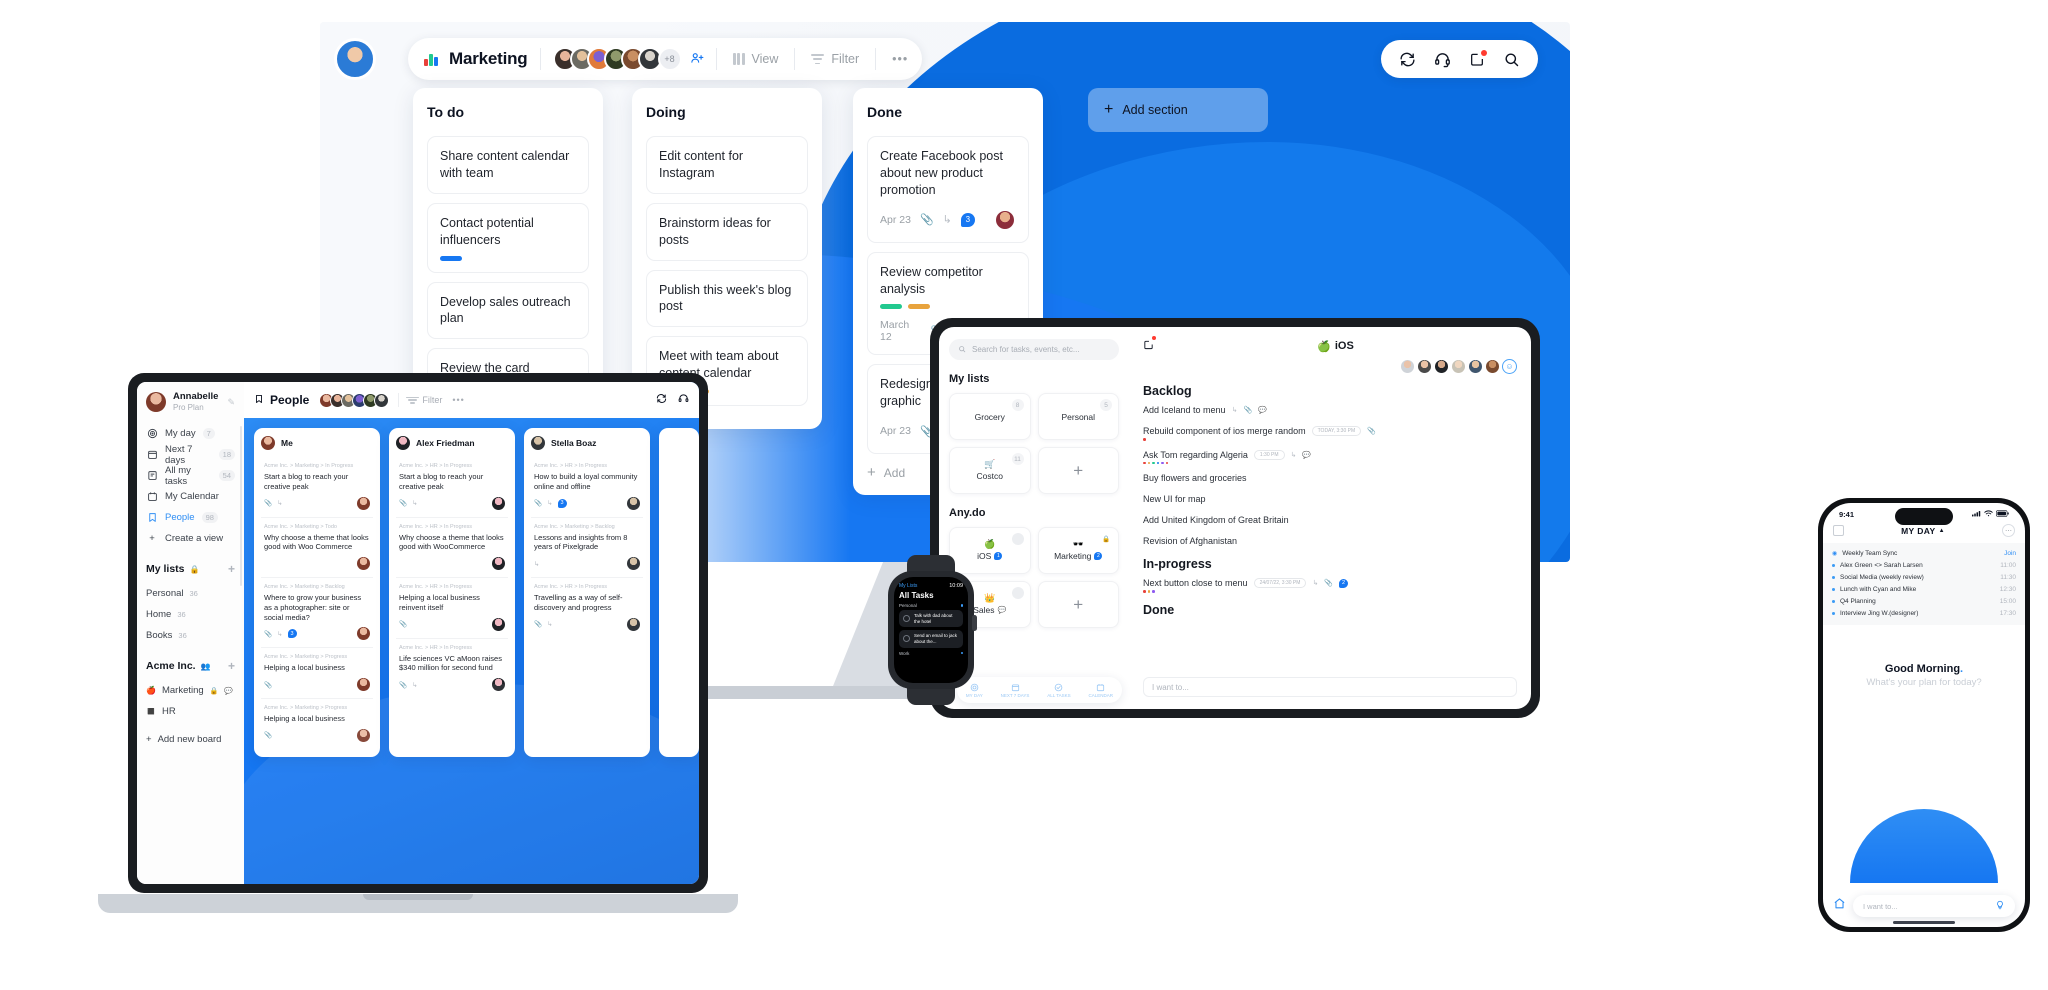 This screenshot has height=990, width=2048. I want to click on board-member-avatars: ☺, so click(1330, 366).